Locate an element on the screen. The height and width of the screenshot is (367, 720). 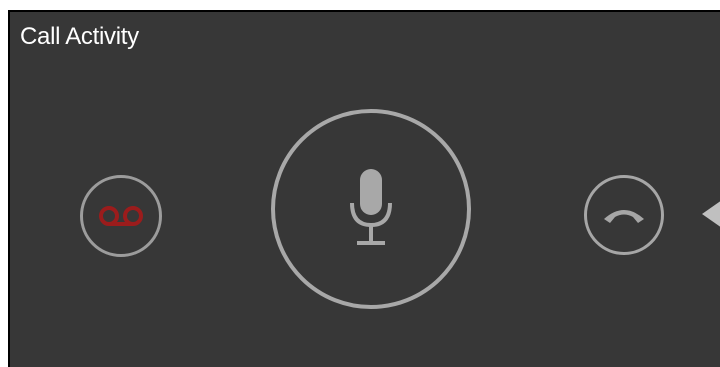
chevron-left-icon is located at coordinates (711, 214).